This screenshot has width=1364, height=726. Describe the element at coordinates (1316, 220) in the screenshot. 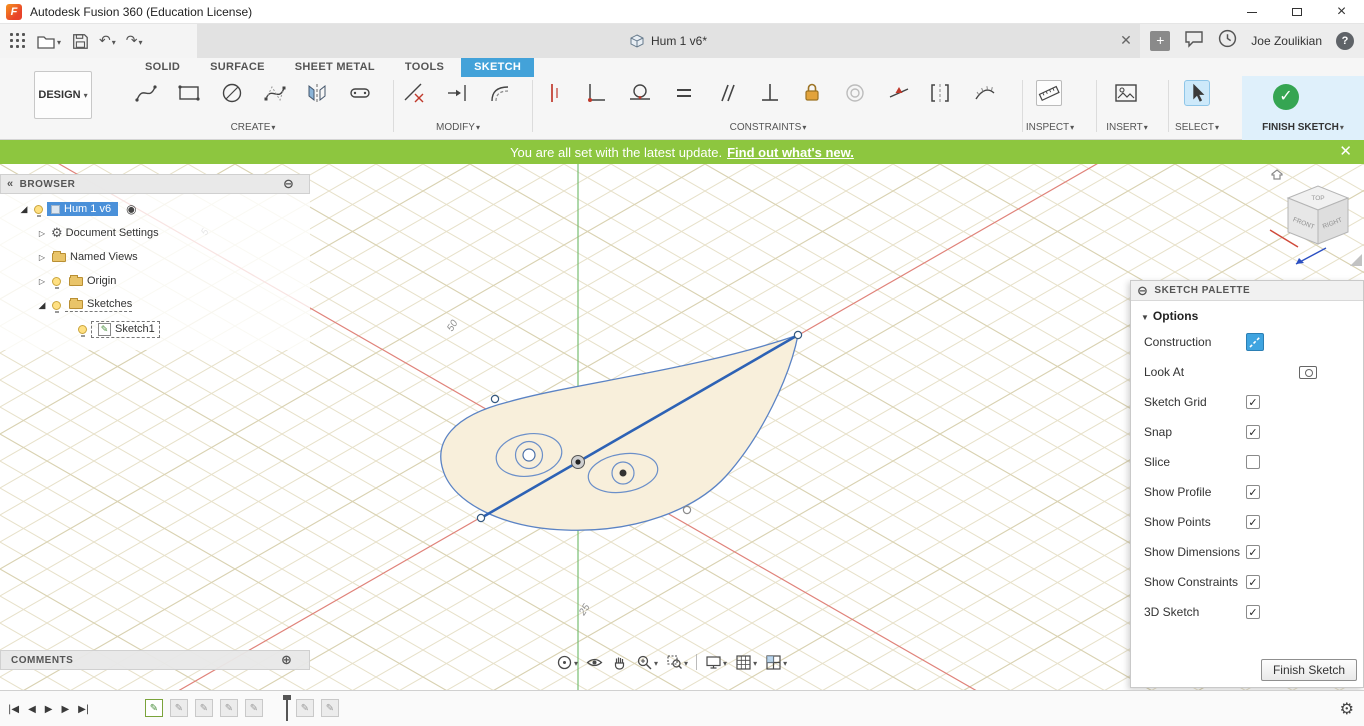

I see `view-cube: TOP FRONT RIGHT` at that location.